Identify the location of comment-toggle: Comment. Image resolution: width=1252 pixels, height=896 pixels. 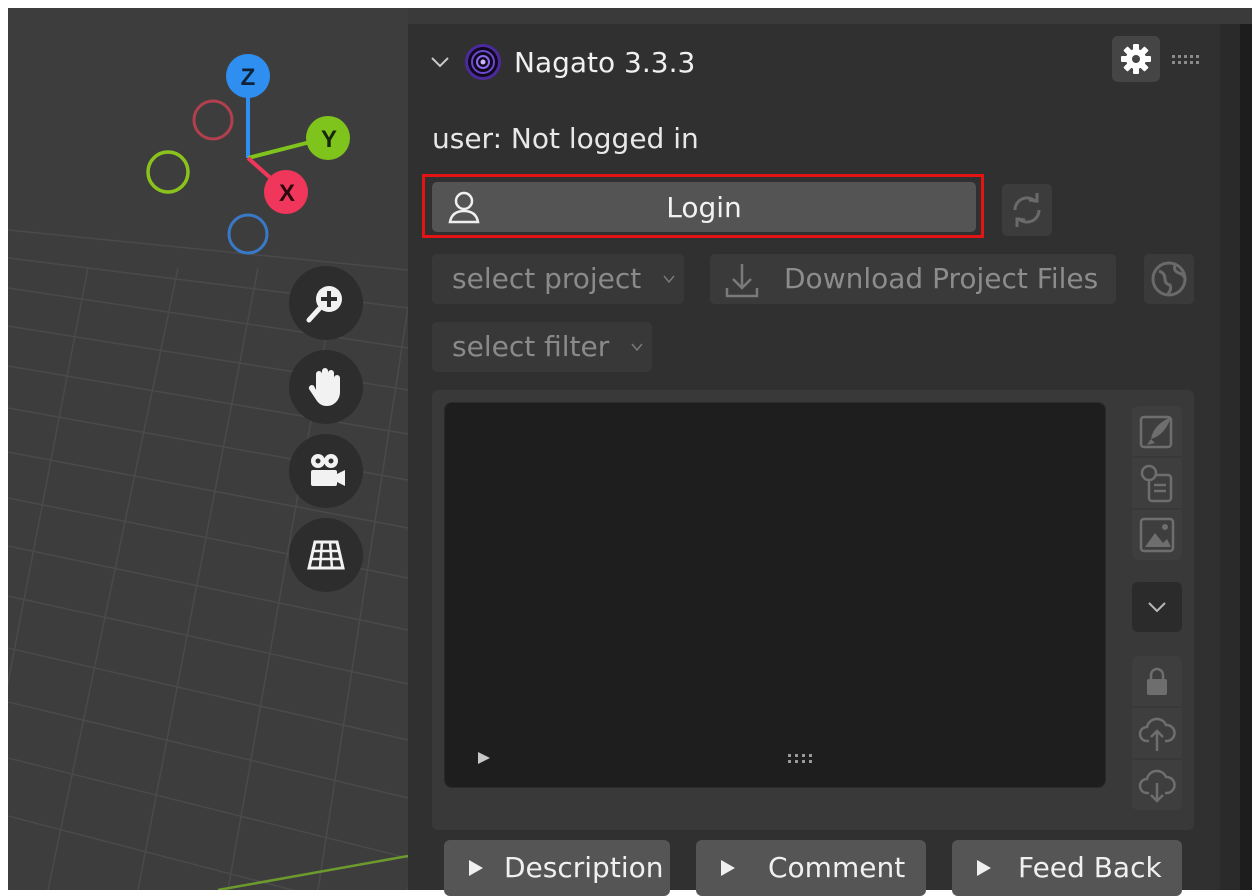
(811, 868).